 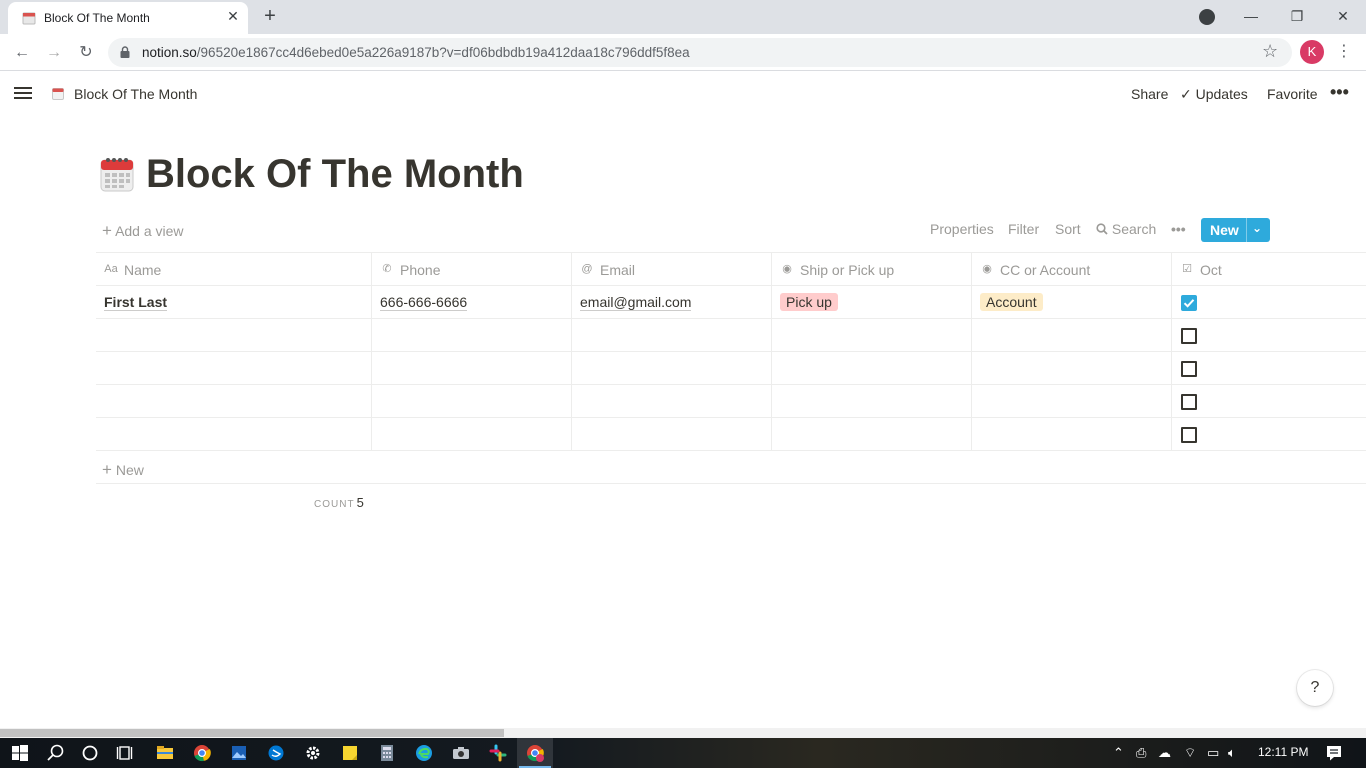 I want to click on restore-icon: ❐, so click(x=1297, y=16).